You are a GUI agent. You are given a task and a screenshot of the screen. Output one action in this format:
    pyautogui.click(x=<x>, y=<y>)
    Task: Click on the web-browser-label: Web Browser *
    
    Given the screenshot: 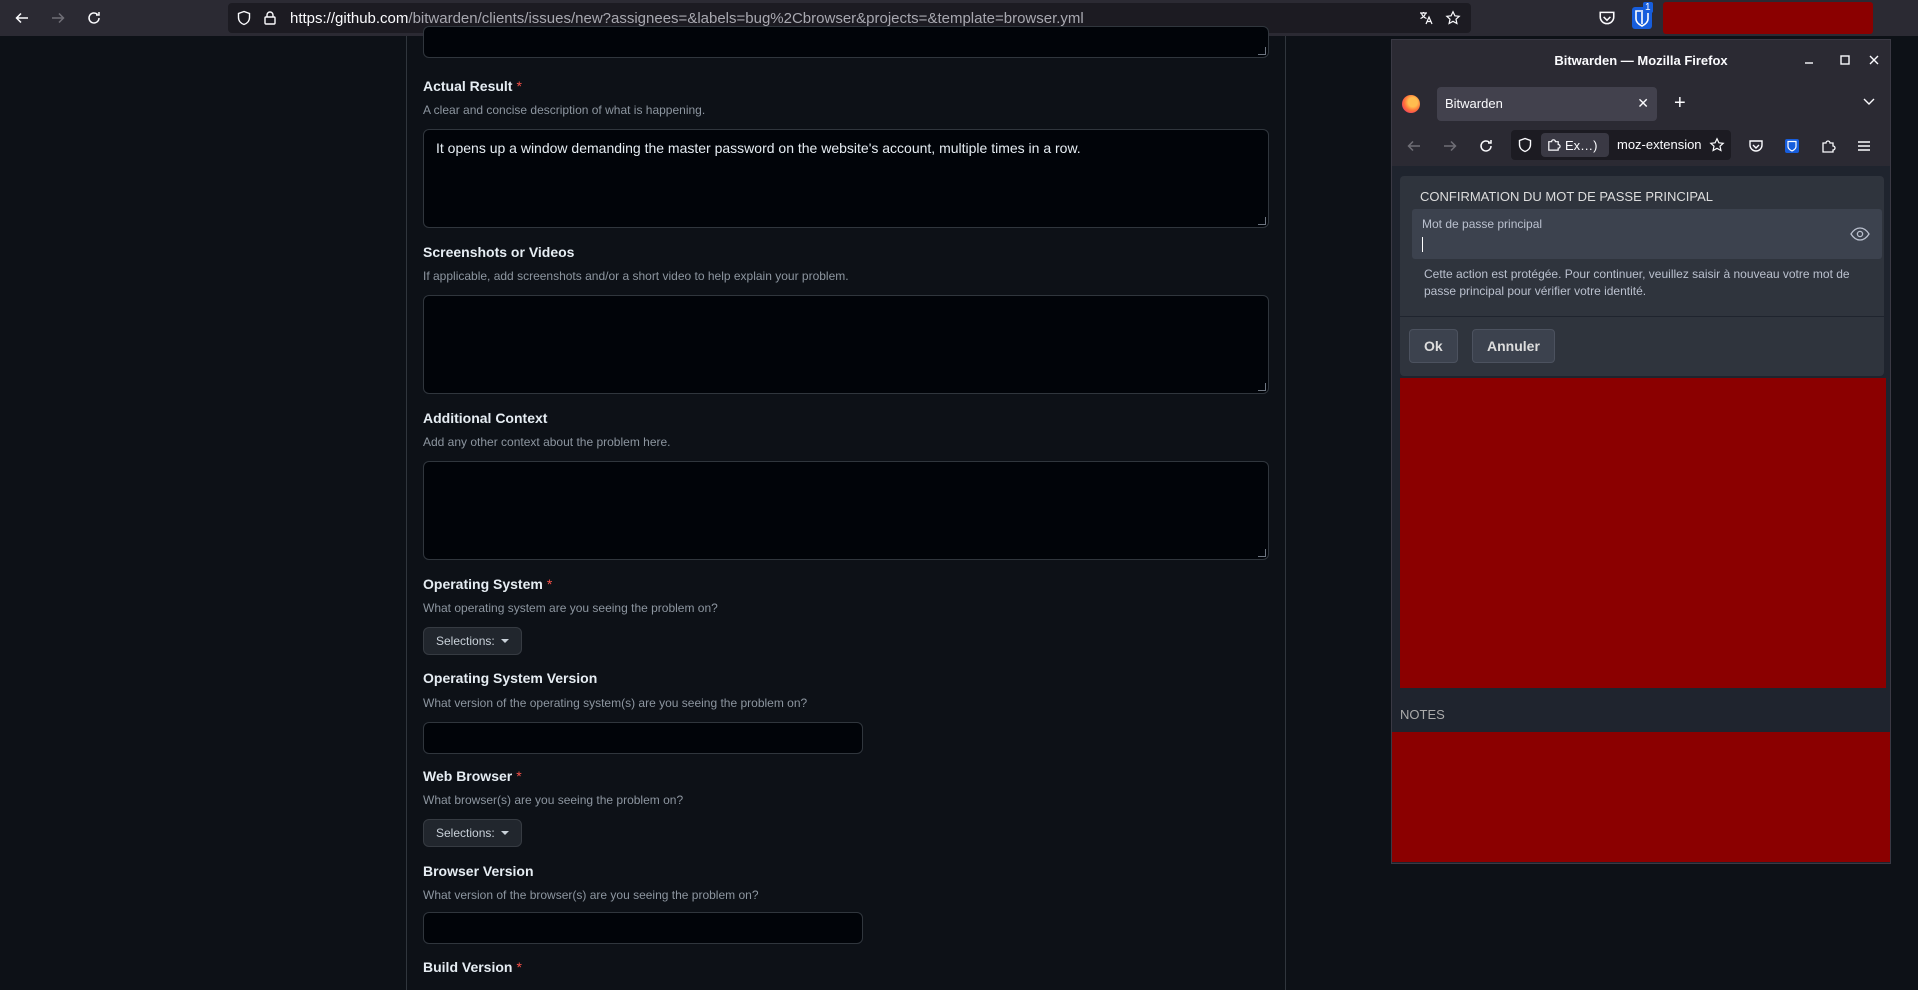 What is the action you would take?
    pyautogui.click(x=472, y=776)
    